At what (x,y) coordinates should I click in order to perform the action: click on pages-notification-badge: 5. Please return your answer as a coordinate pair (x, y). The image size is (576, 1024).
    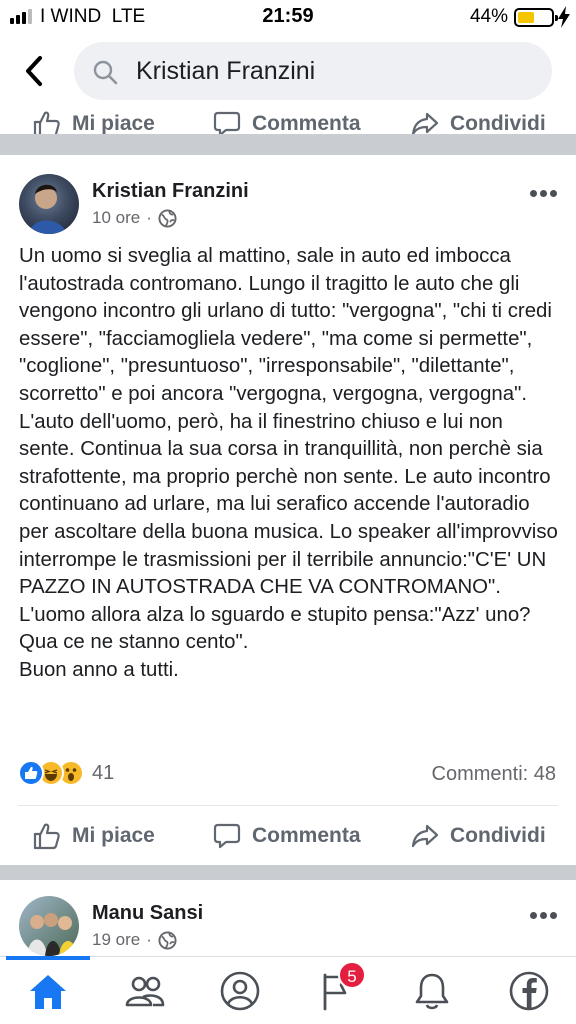
    Looking at the image, I should click on (352, 975).